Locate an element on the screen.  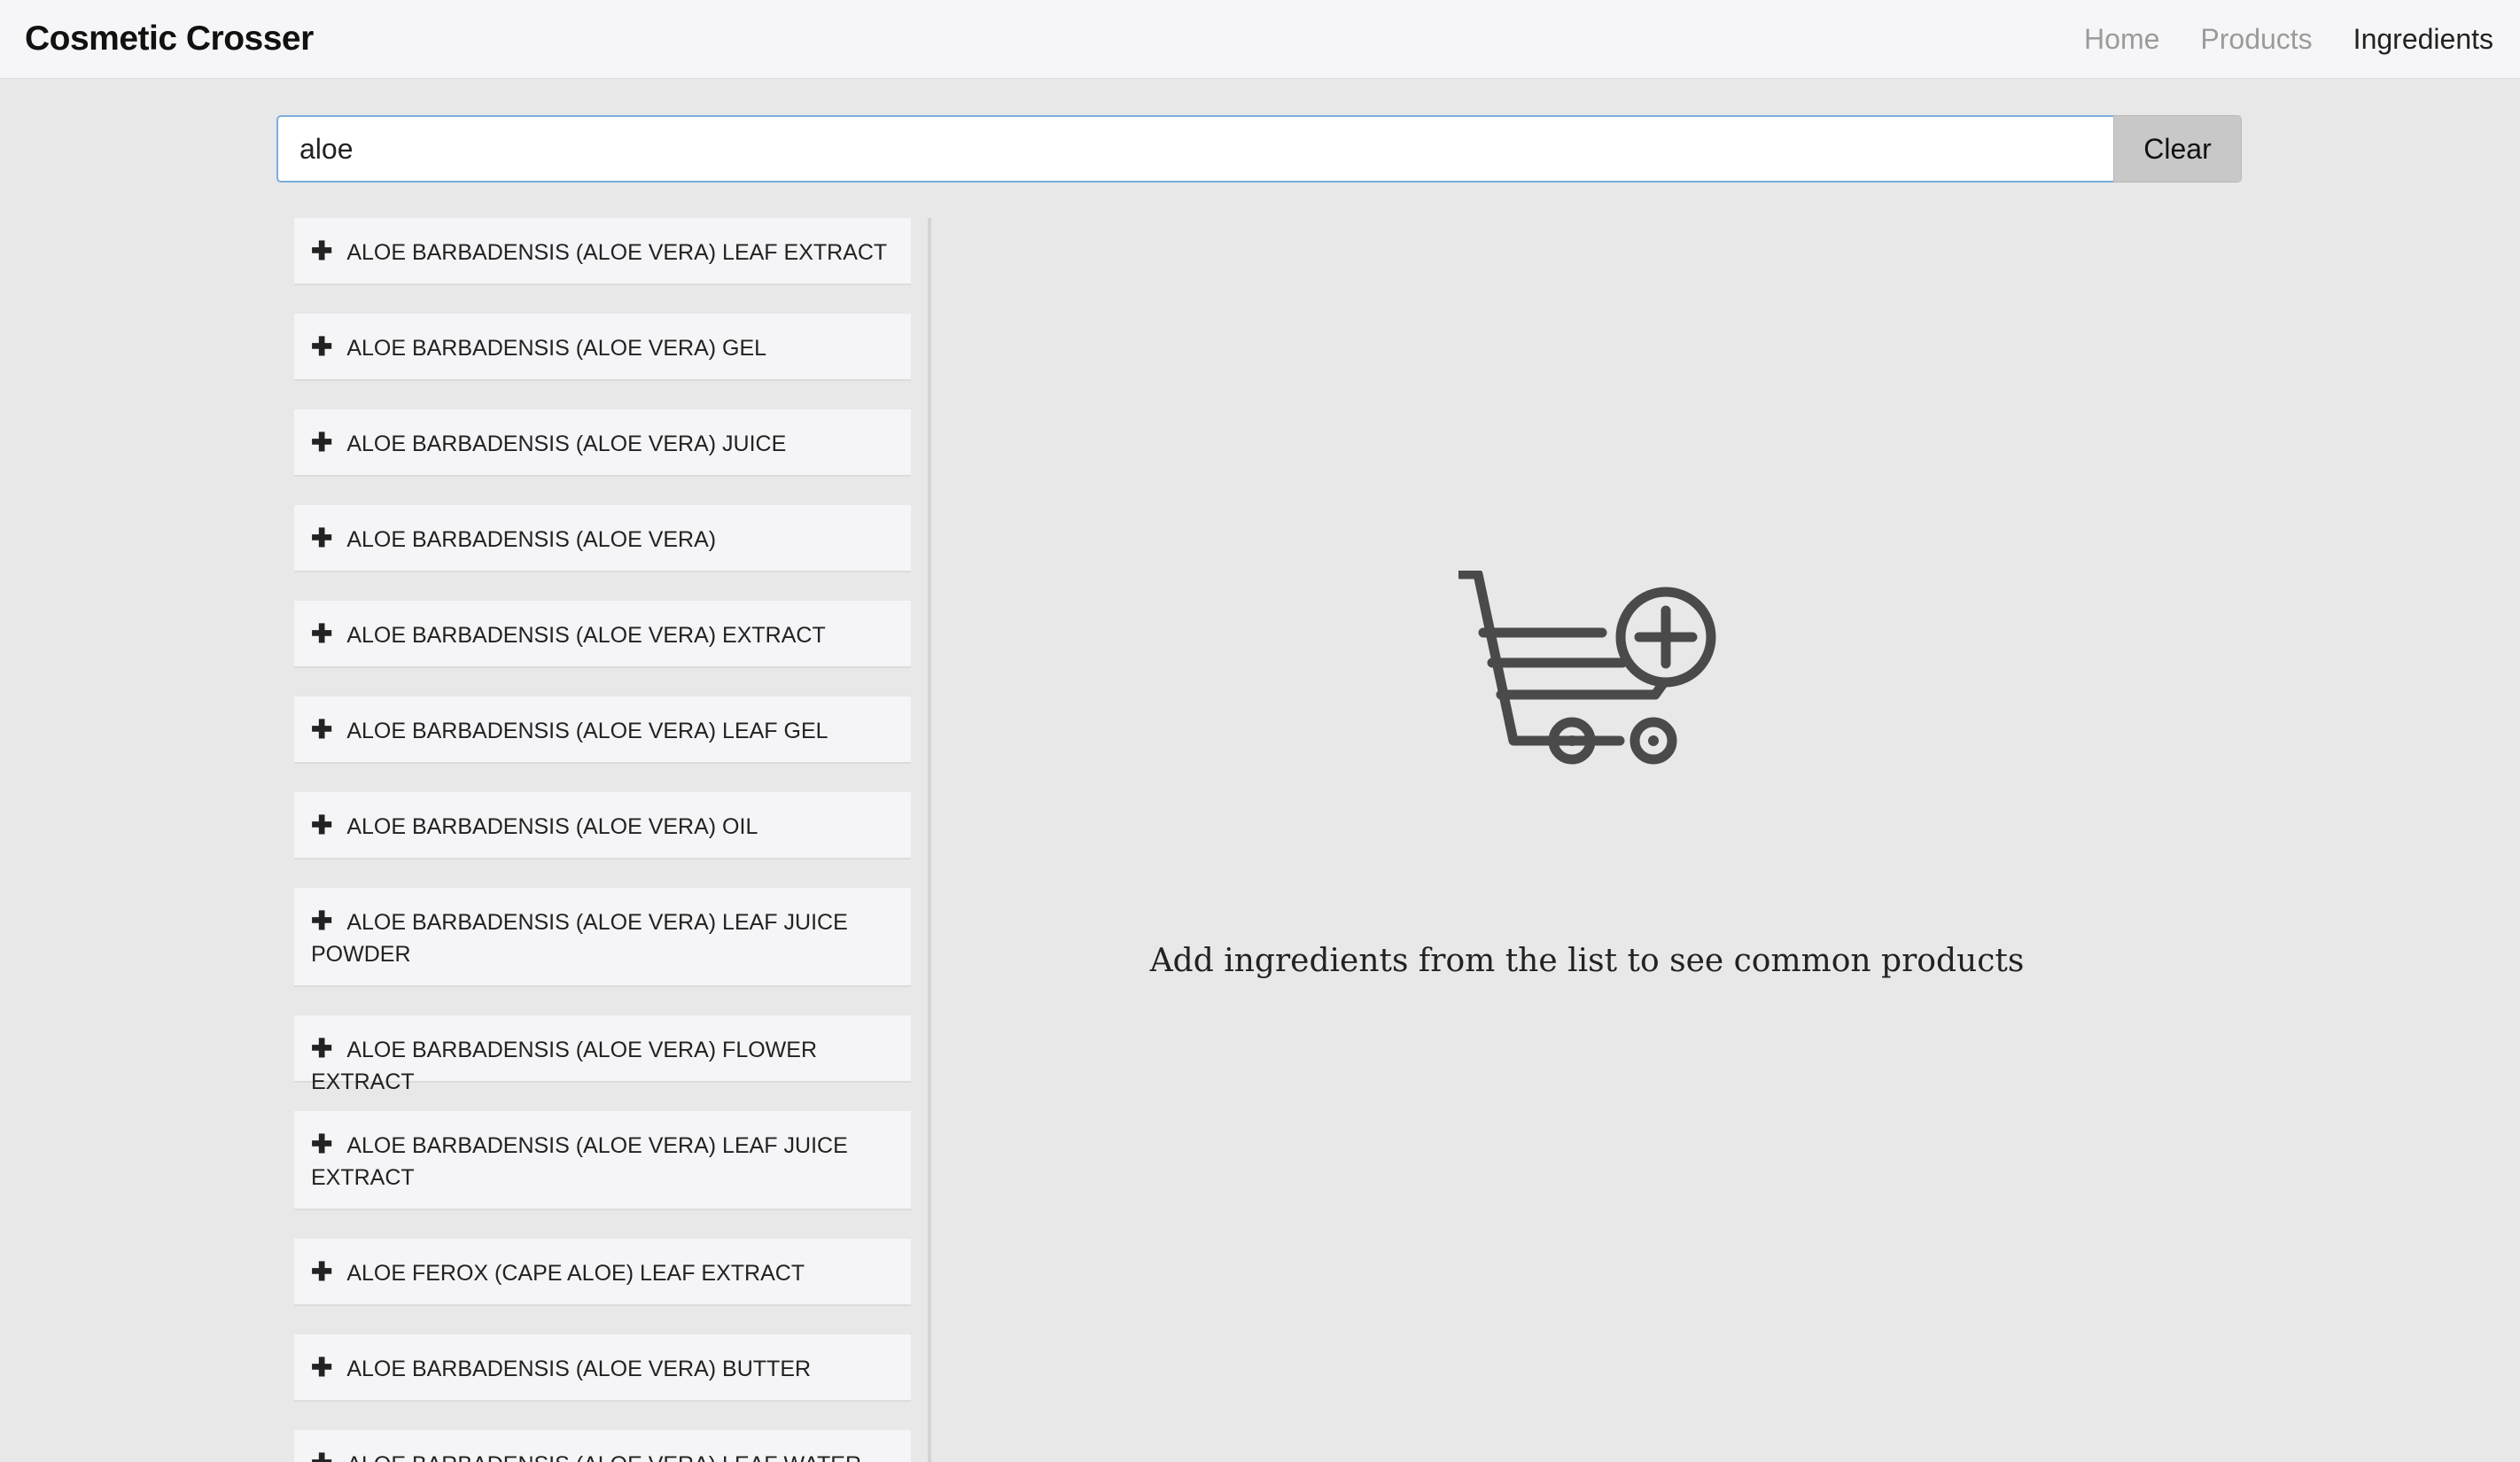
ingredient-item: ✚ ALOE BARBADENSIS (ALOE VERA) OIL is located at coordinates (602, 825).